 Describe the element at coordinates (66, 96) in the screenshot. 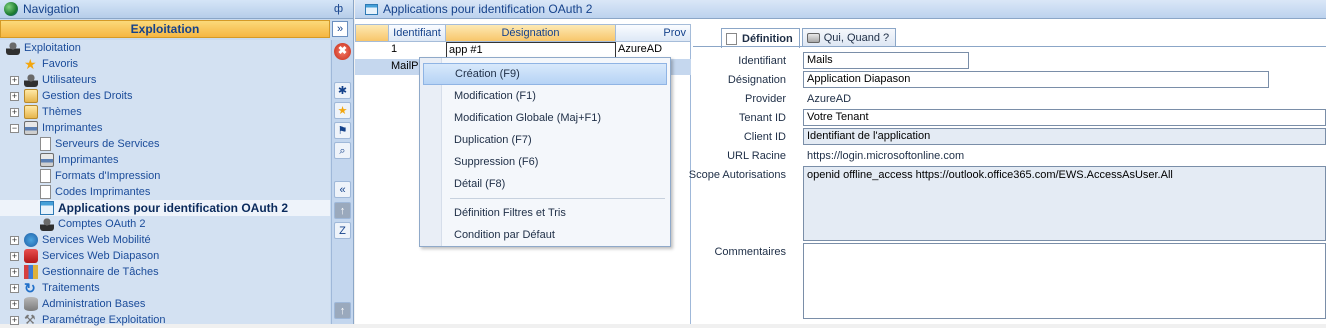

I see `tree-item: + Gestion des Droits` at that location.